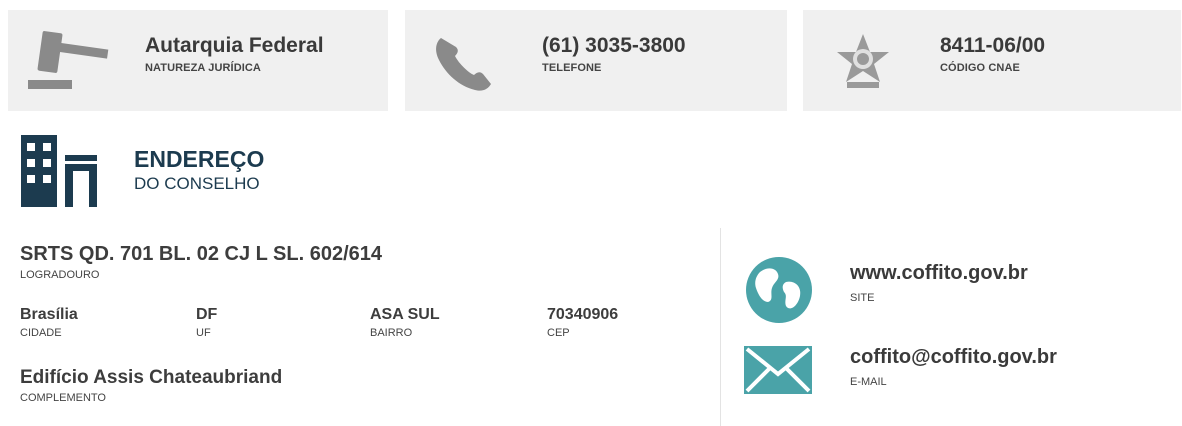 This screenshot has width=1182, height=426. Describe the element at coordinates (203, 333) in the screenshot. I see `uf-label: UF` at that location.